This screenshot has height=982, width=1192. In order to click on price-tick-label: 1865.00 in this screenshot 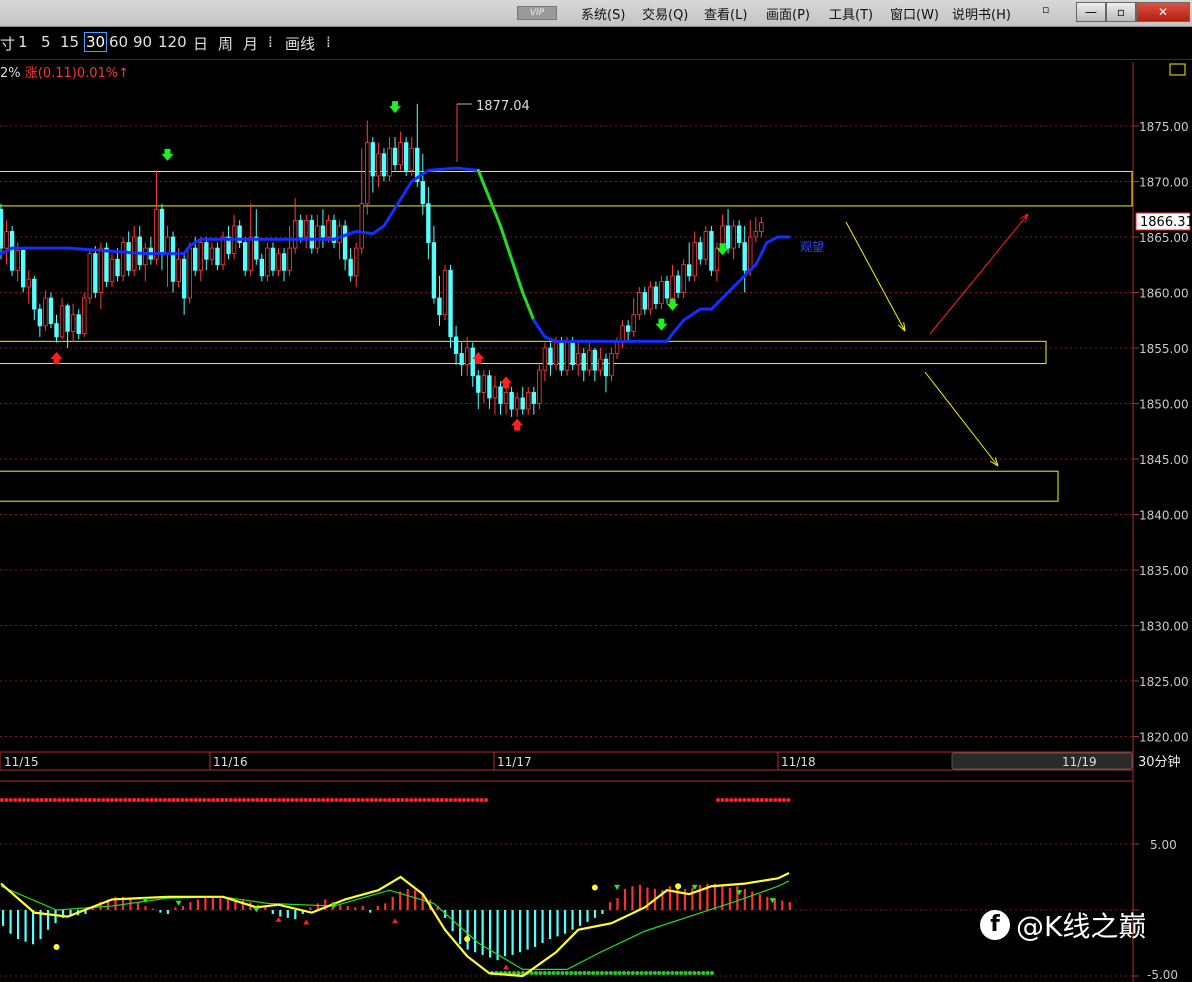, I will do `click(1164, 238)`.